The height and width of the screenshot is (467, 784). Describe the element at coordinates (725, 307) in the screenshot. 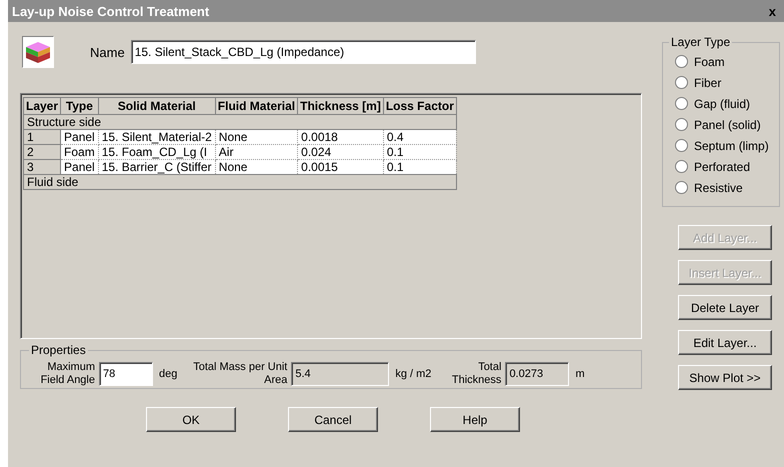

I see `layer-button: Delete Layer` at that location.